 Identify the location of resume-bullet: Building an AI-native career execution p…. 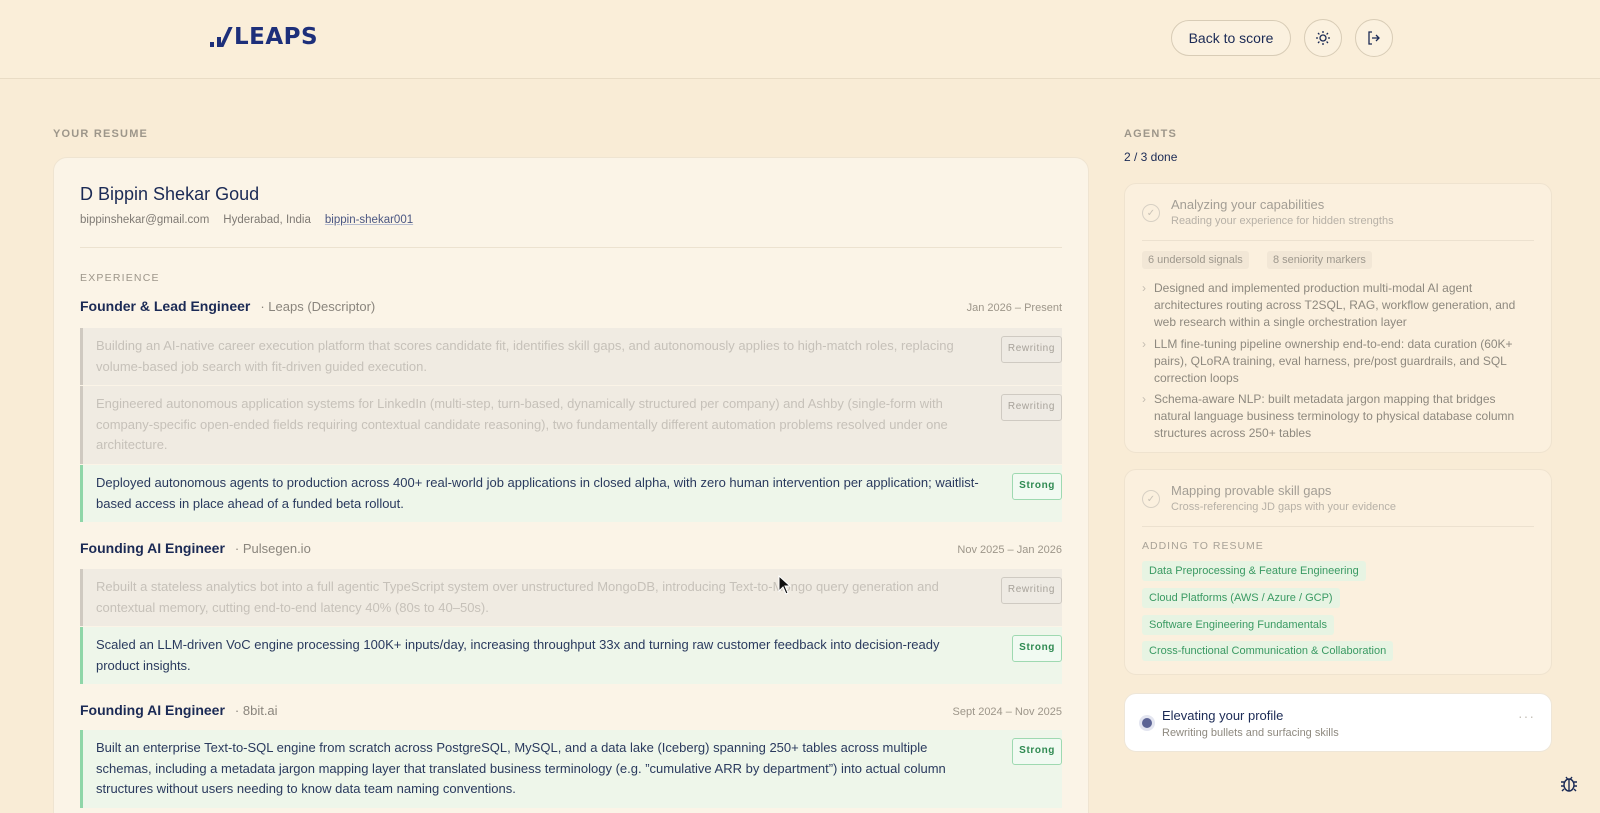
(571, 356).